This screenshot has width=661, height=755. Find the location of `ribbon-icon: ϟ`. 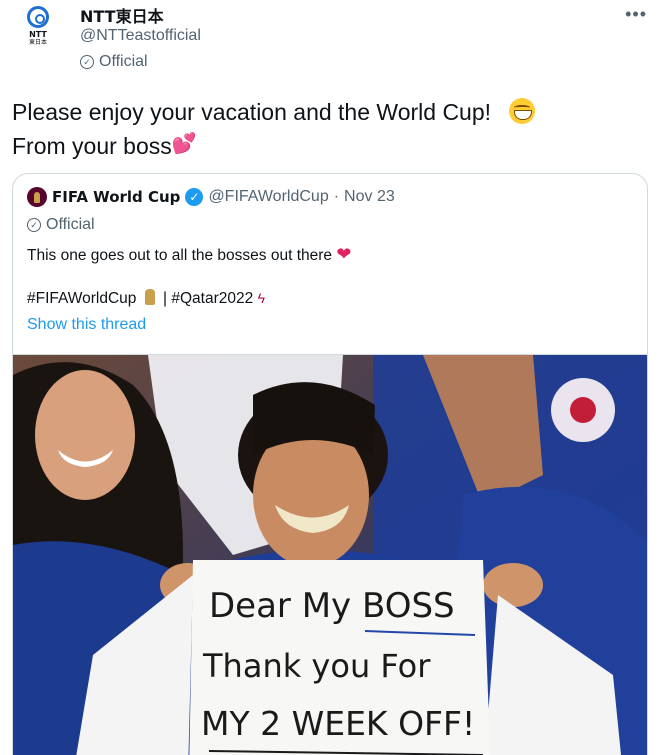

ribbon-icon: ϟ is located at coordinates (261, 298).